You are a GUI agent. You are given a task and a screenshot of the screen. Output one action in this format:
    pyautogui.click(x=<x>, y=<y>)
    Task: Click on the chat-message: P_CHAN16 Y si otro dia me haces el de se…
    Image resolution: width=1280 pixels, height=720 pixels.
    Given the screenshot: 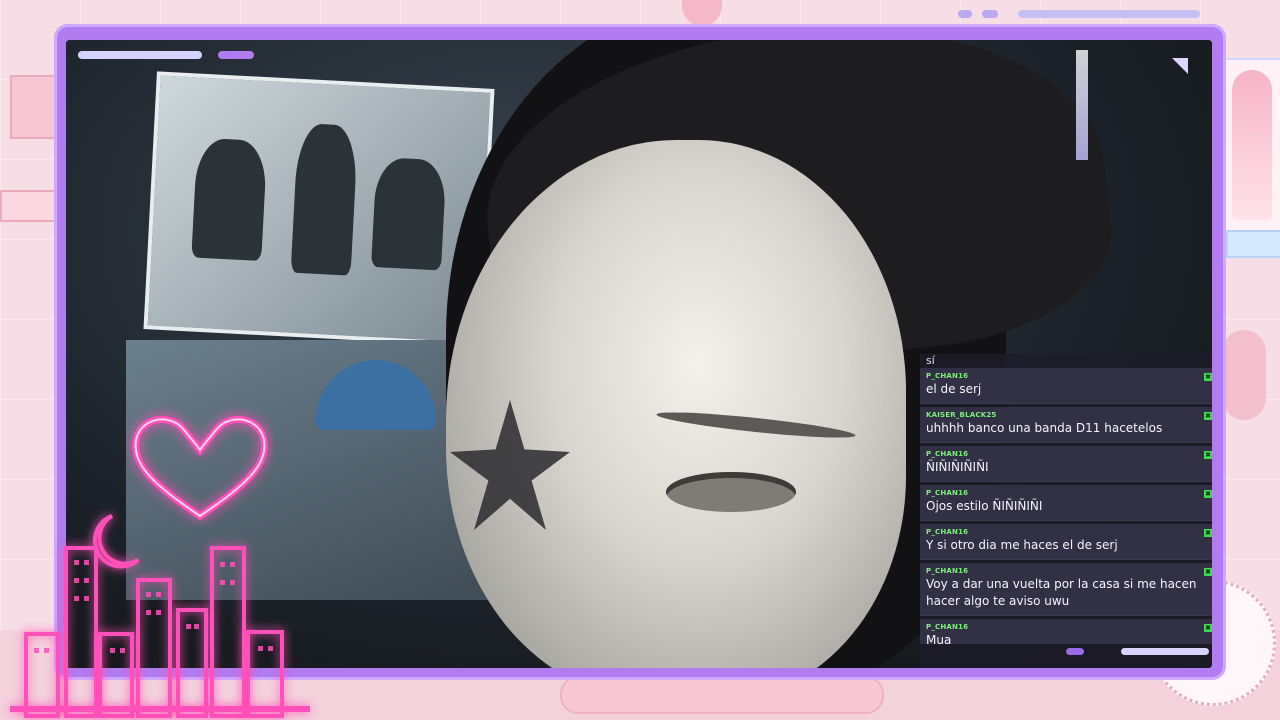 What is the action you would take?
    pyautogui.click(x=1066, y=542)
    